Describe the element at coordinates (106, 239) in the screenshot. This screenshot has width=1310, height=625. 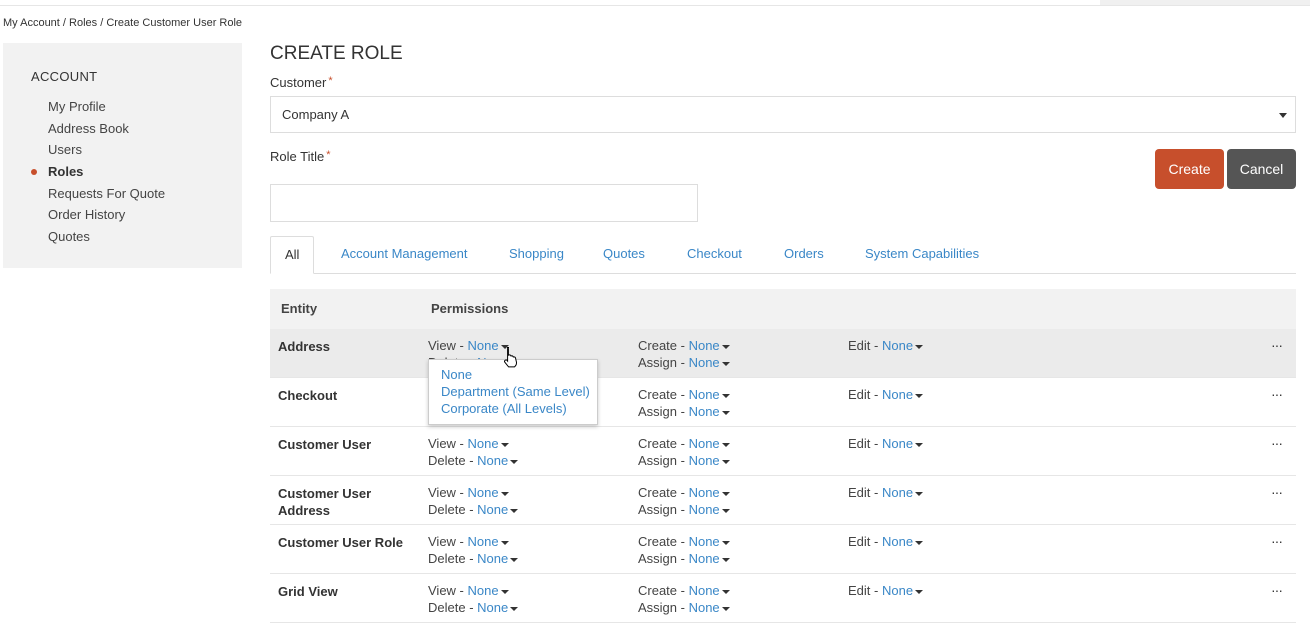
I see `sidebar-item-quotes: Quotes` at that location.